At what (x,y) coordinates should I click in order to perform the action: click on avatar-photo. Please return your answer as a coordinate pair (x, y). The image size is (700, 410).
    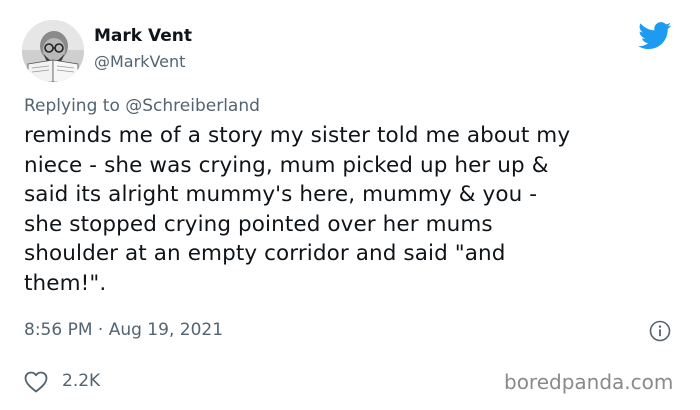
    Looking at the image, I should click on (53, 51).